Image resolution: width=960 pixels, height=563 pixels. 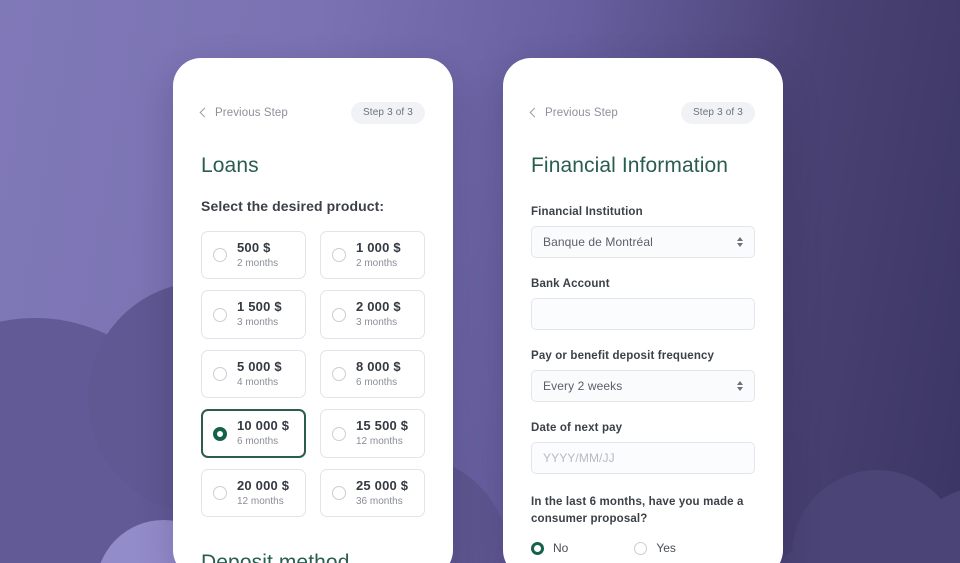 I want to click on loan-option-text: 1 500 $ 3 months, so click(x=259, y=314).